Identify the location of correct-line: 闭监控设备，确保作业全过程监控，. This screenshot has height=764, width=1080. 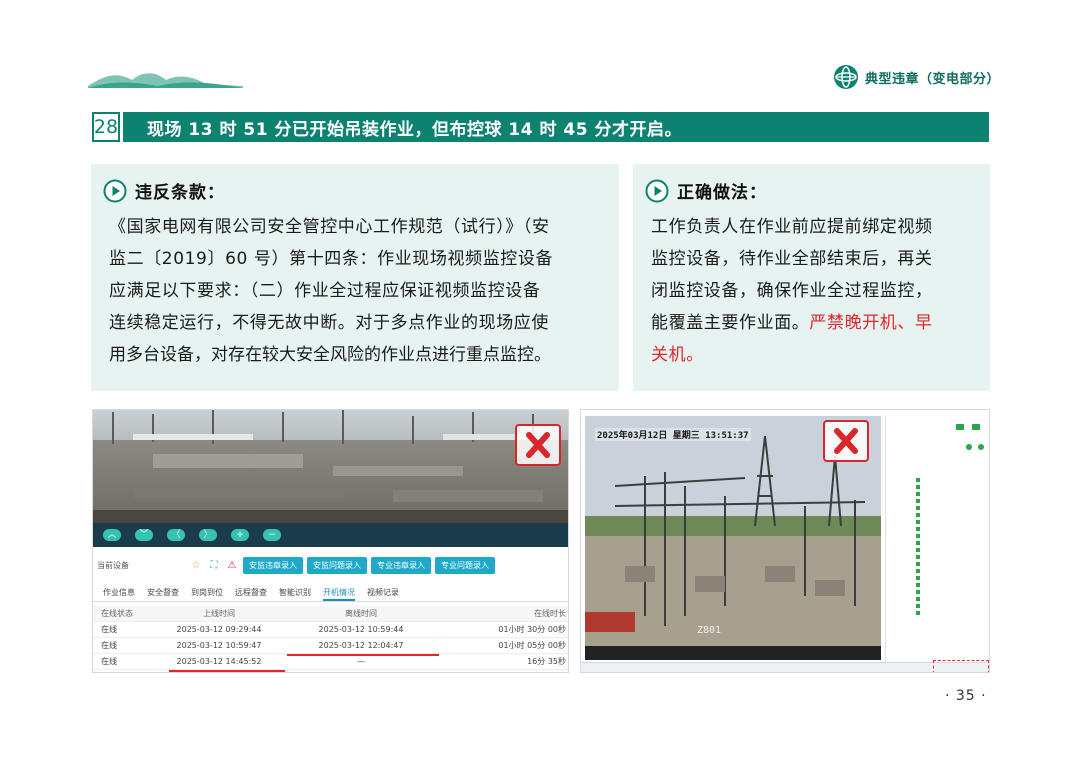
(792, 291).